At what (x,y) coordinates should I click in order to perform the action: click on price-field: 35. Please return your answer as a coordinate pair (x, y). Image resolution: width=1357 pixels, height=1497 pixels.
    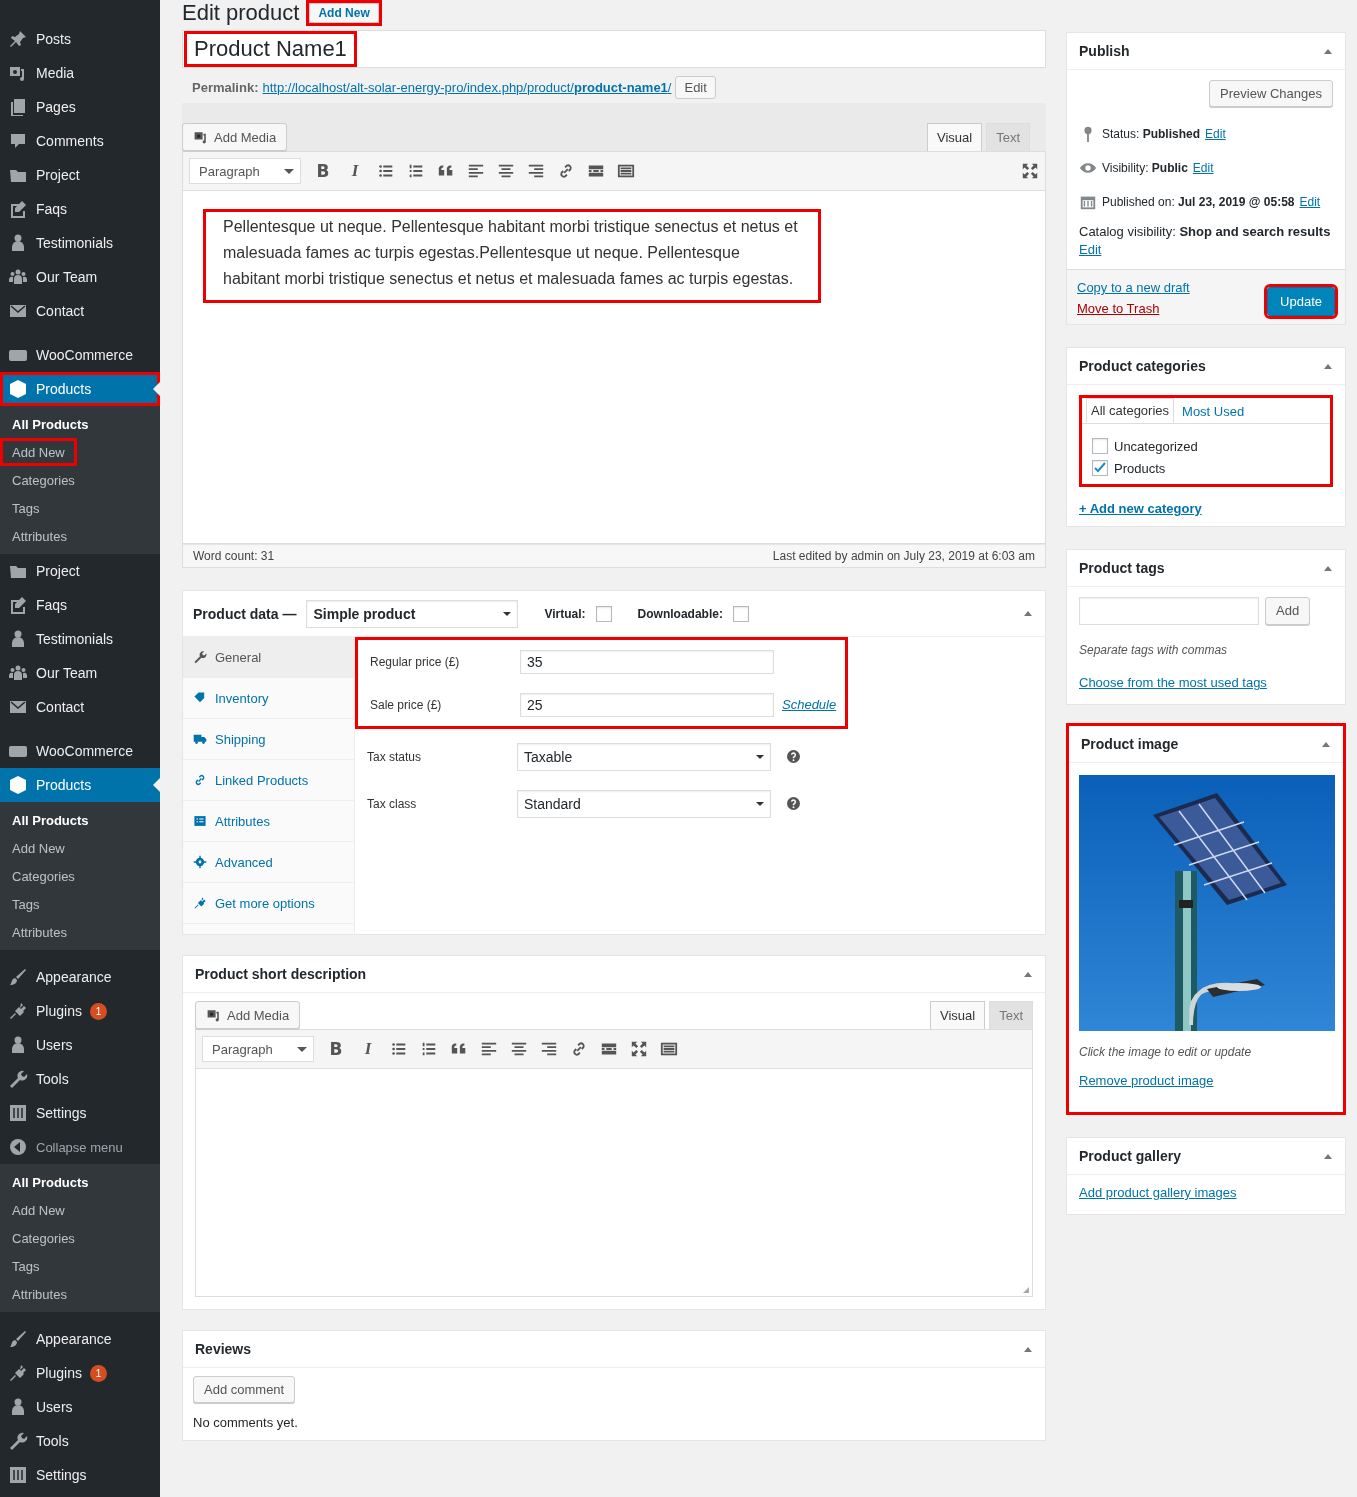
    Looking at the image, I should click on (647, 661).